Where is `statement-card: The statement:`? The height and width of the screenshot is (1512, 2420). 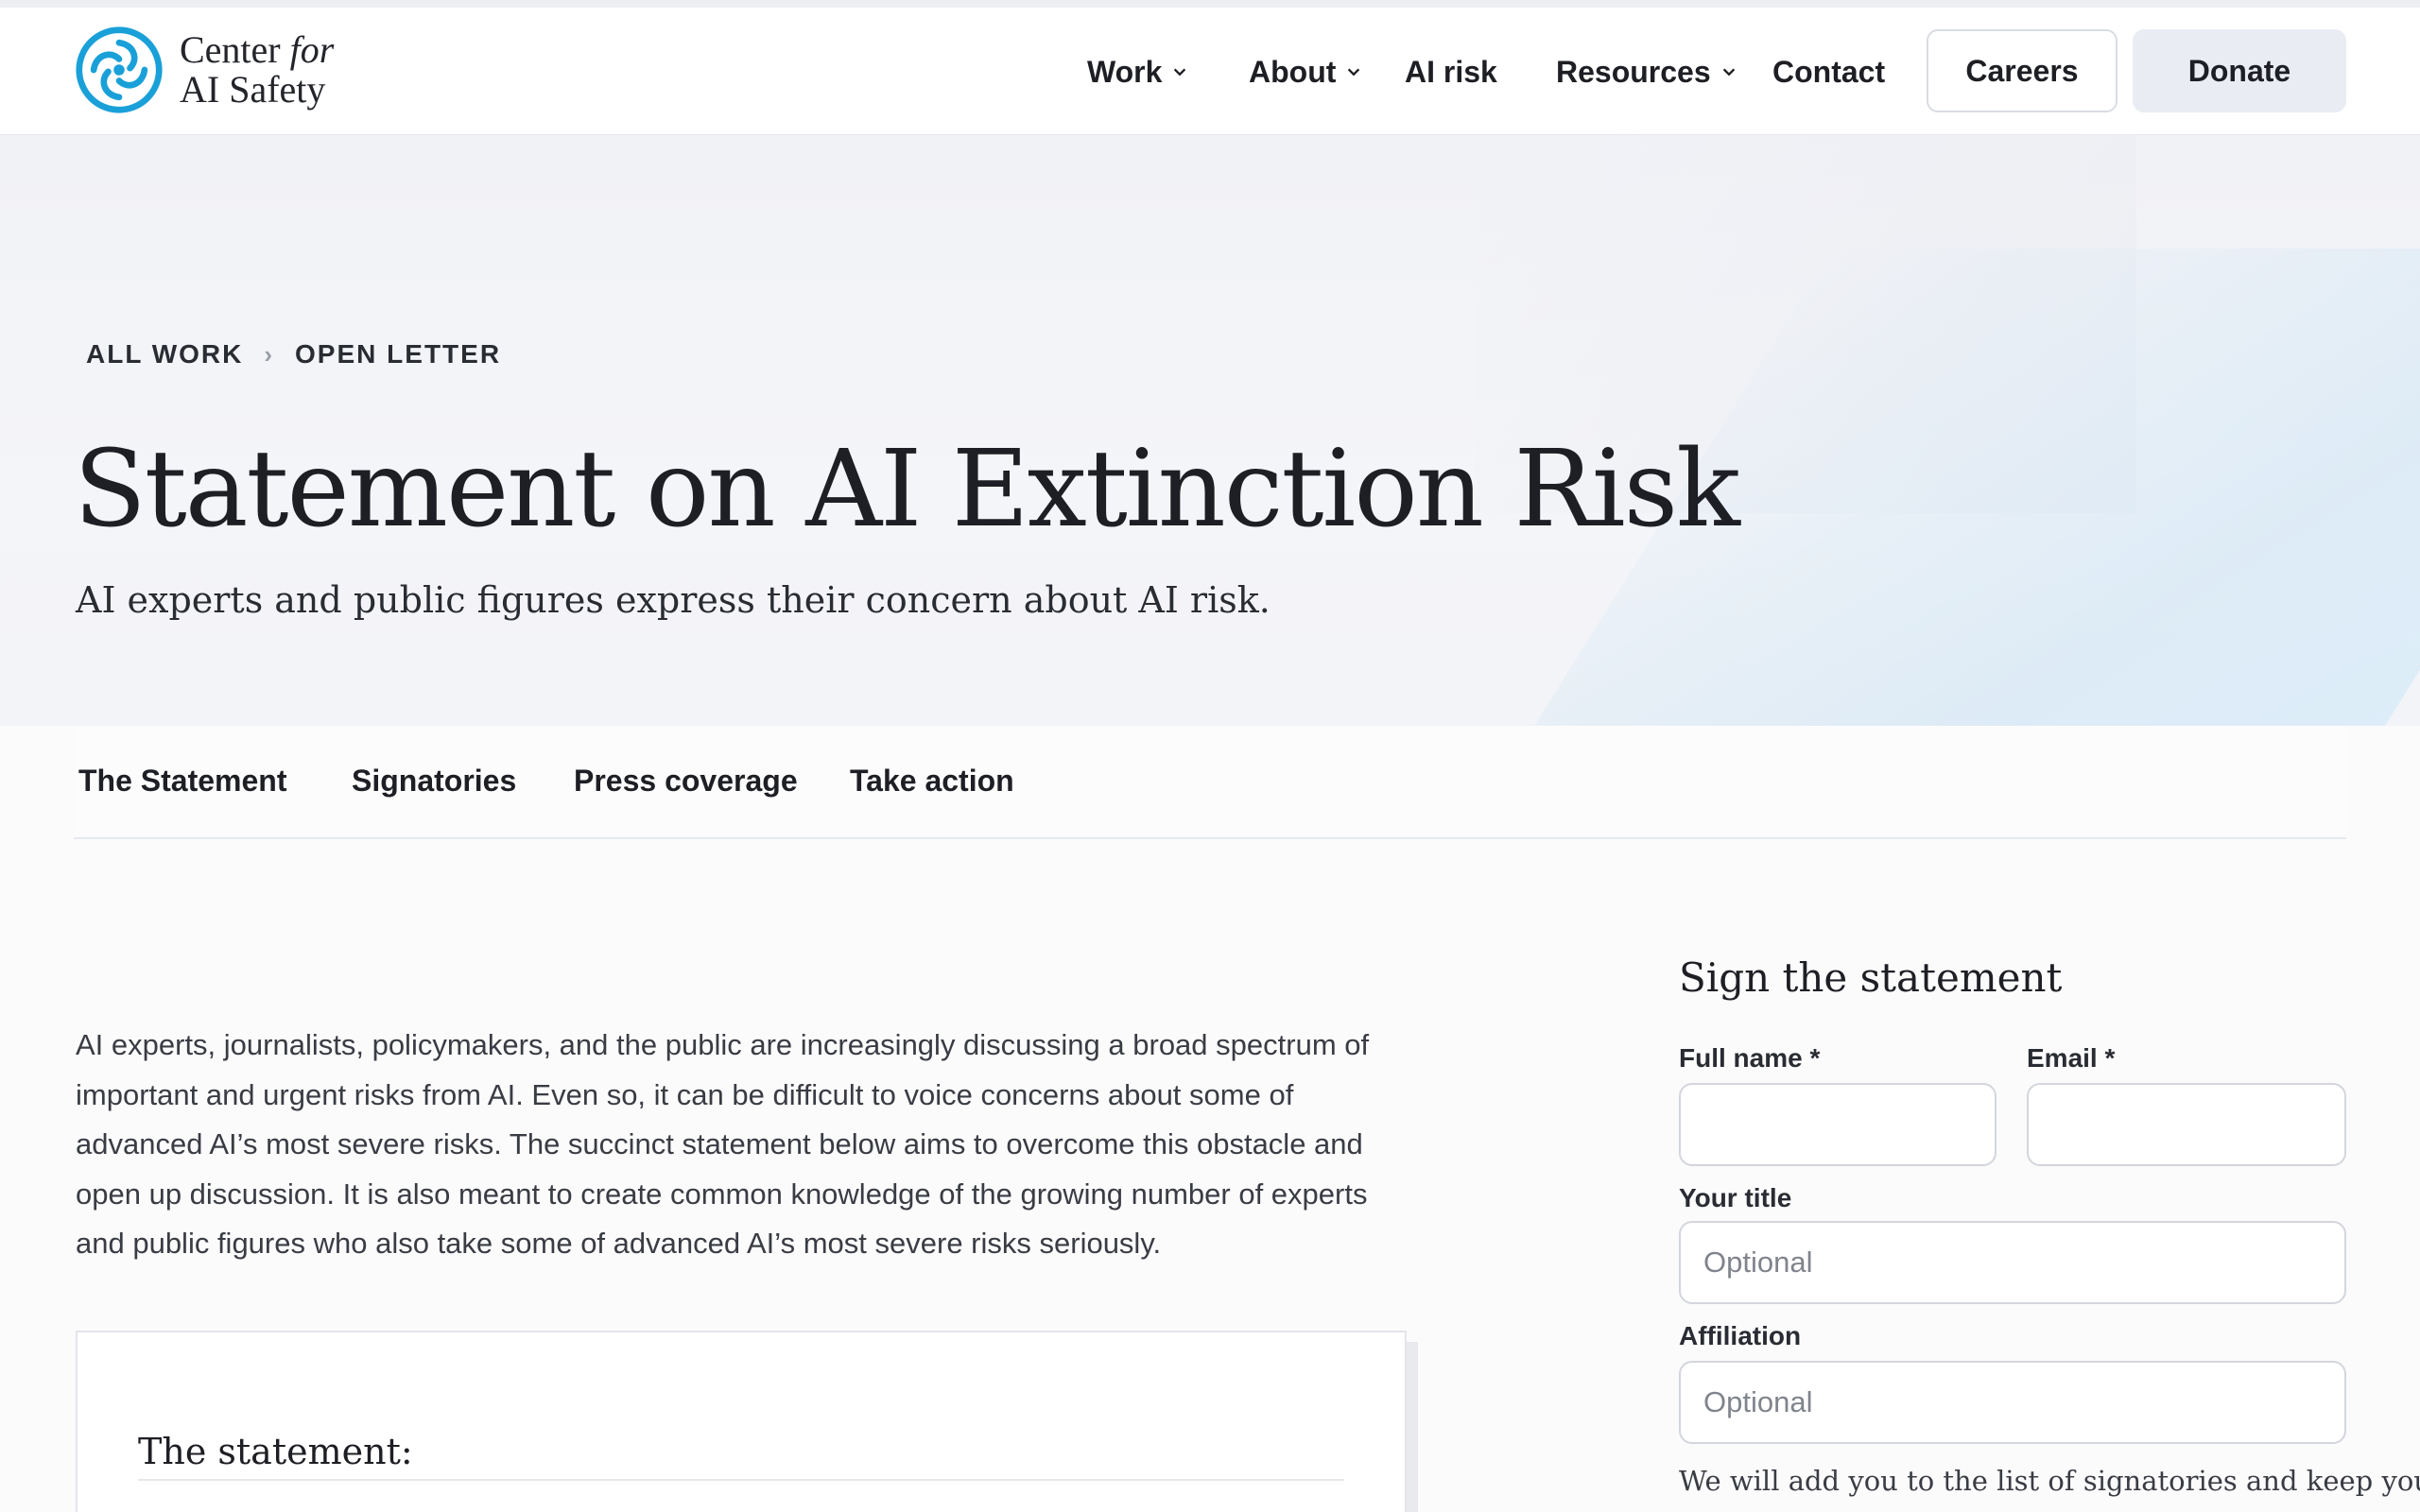 statement-card: The statement: is located at coordinates (742, 1421).